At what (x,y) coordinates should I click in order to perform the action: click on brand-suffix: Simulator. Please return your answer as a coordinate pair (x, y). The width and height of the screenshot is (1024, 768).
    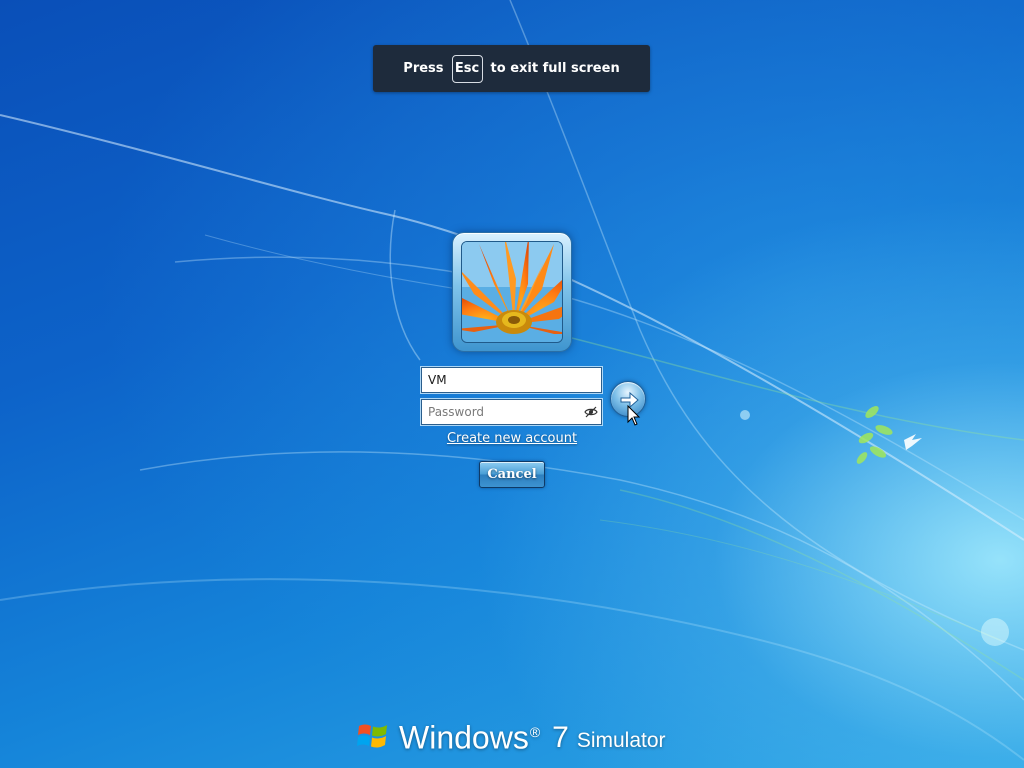
    Looking at the image, I should click on (621, 740).